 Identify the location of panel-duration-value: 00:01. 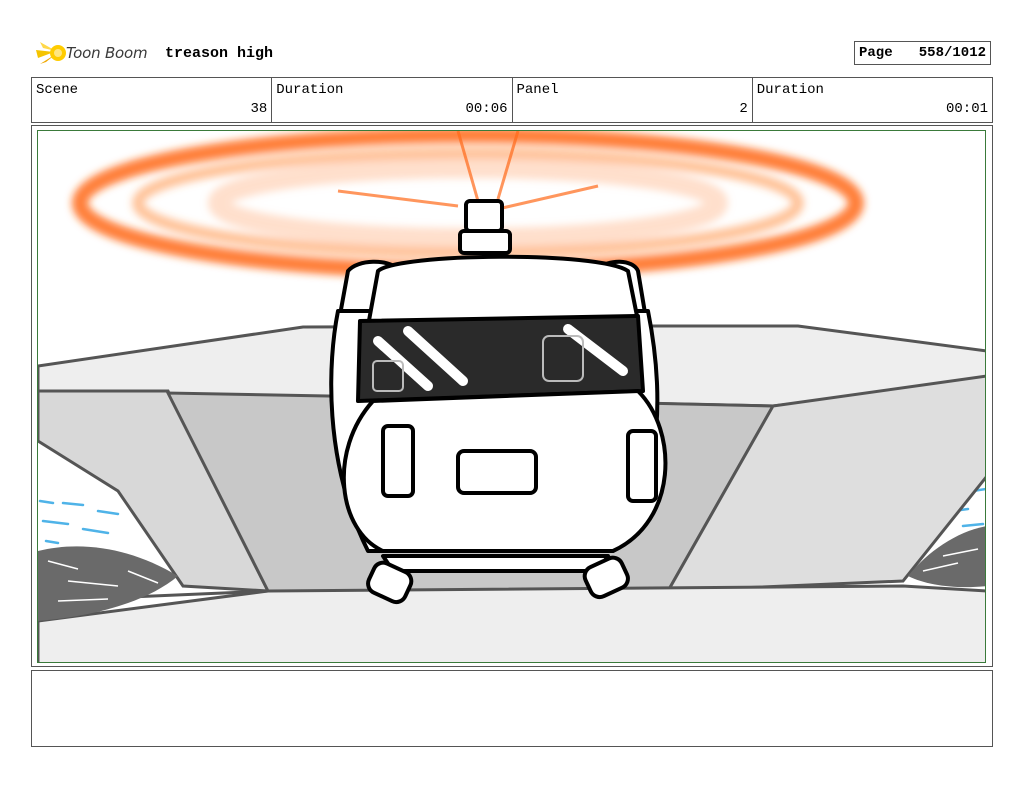
(966, 109).